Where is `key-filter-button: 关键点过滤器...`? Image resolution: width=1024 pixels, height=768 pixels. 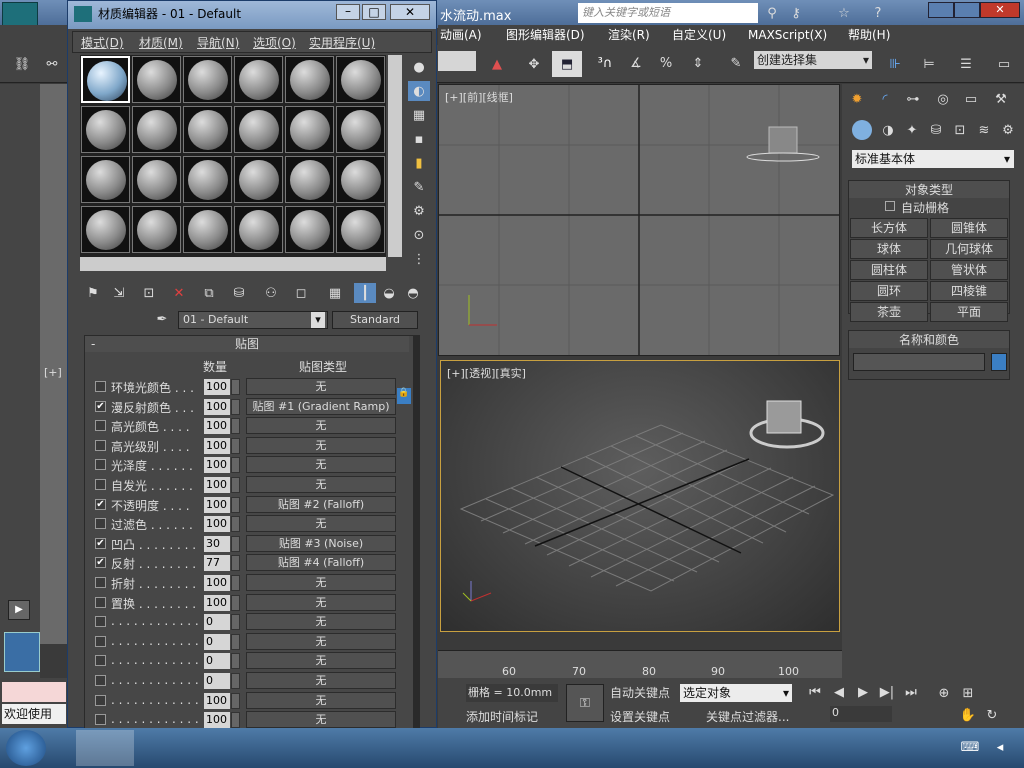 key-filter-button: 关键点过滤器... is located at coordinates (747, 716).